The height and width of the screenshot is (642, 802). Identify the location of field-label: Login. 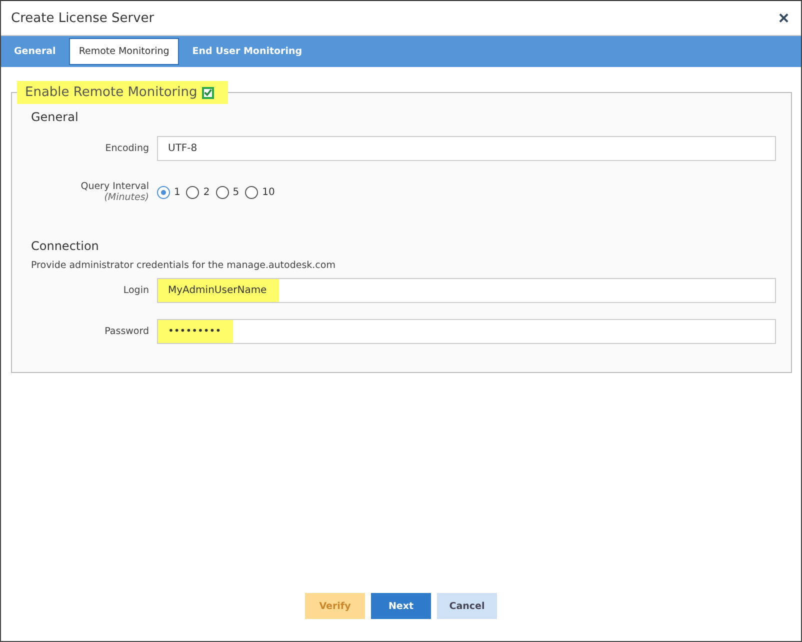
(135, 290).